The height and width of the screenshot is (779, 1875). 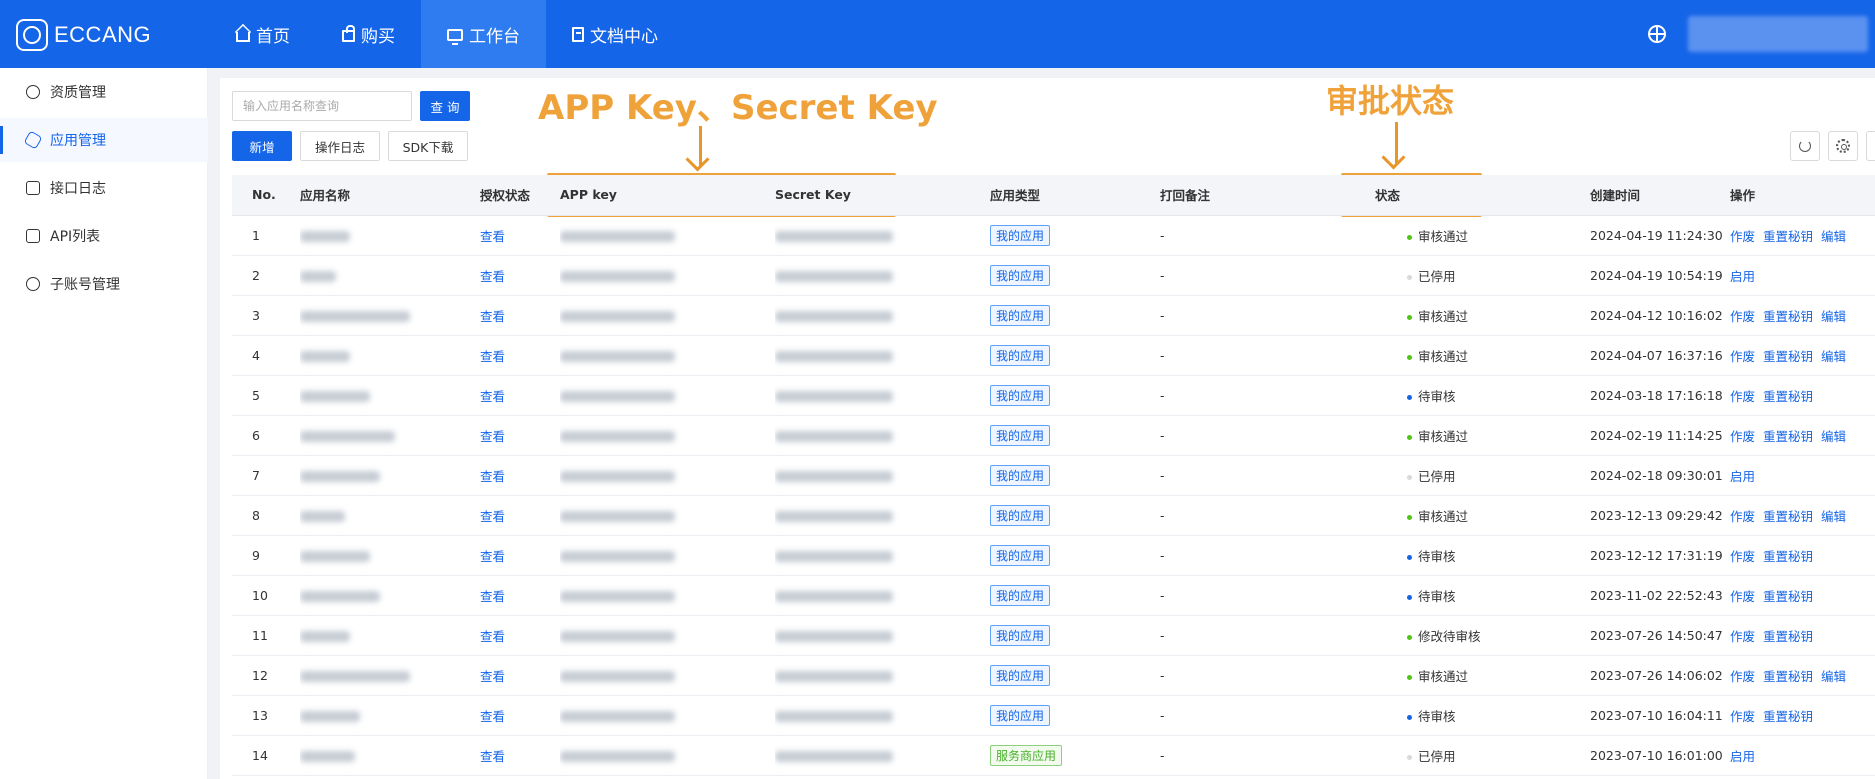 I want to click on column-settings-button, so click(x=1843, y=146).